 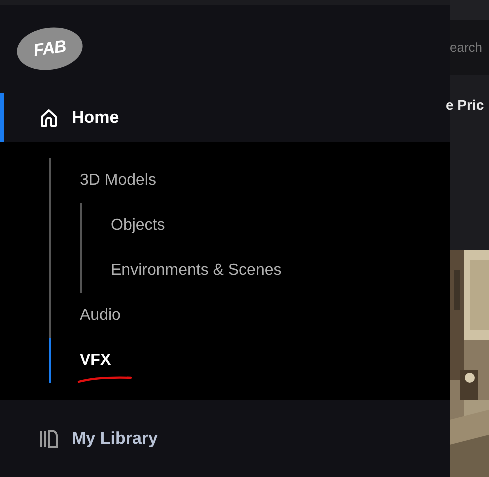 What do you see at coordinates (96, 361) in the screenshot?
I see `nav-item: VFX` at bounding box center [96, 361].